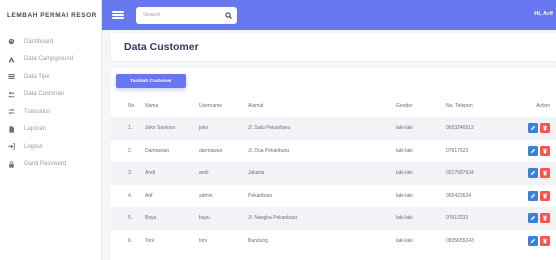  I want to click on cell-no: 3., so click(130, 173).